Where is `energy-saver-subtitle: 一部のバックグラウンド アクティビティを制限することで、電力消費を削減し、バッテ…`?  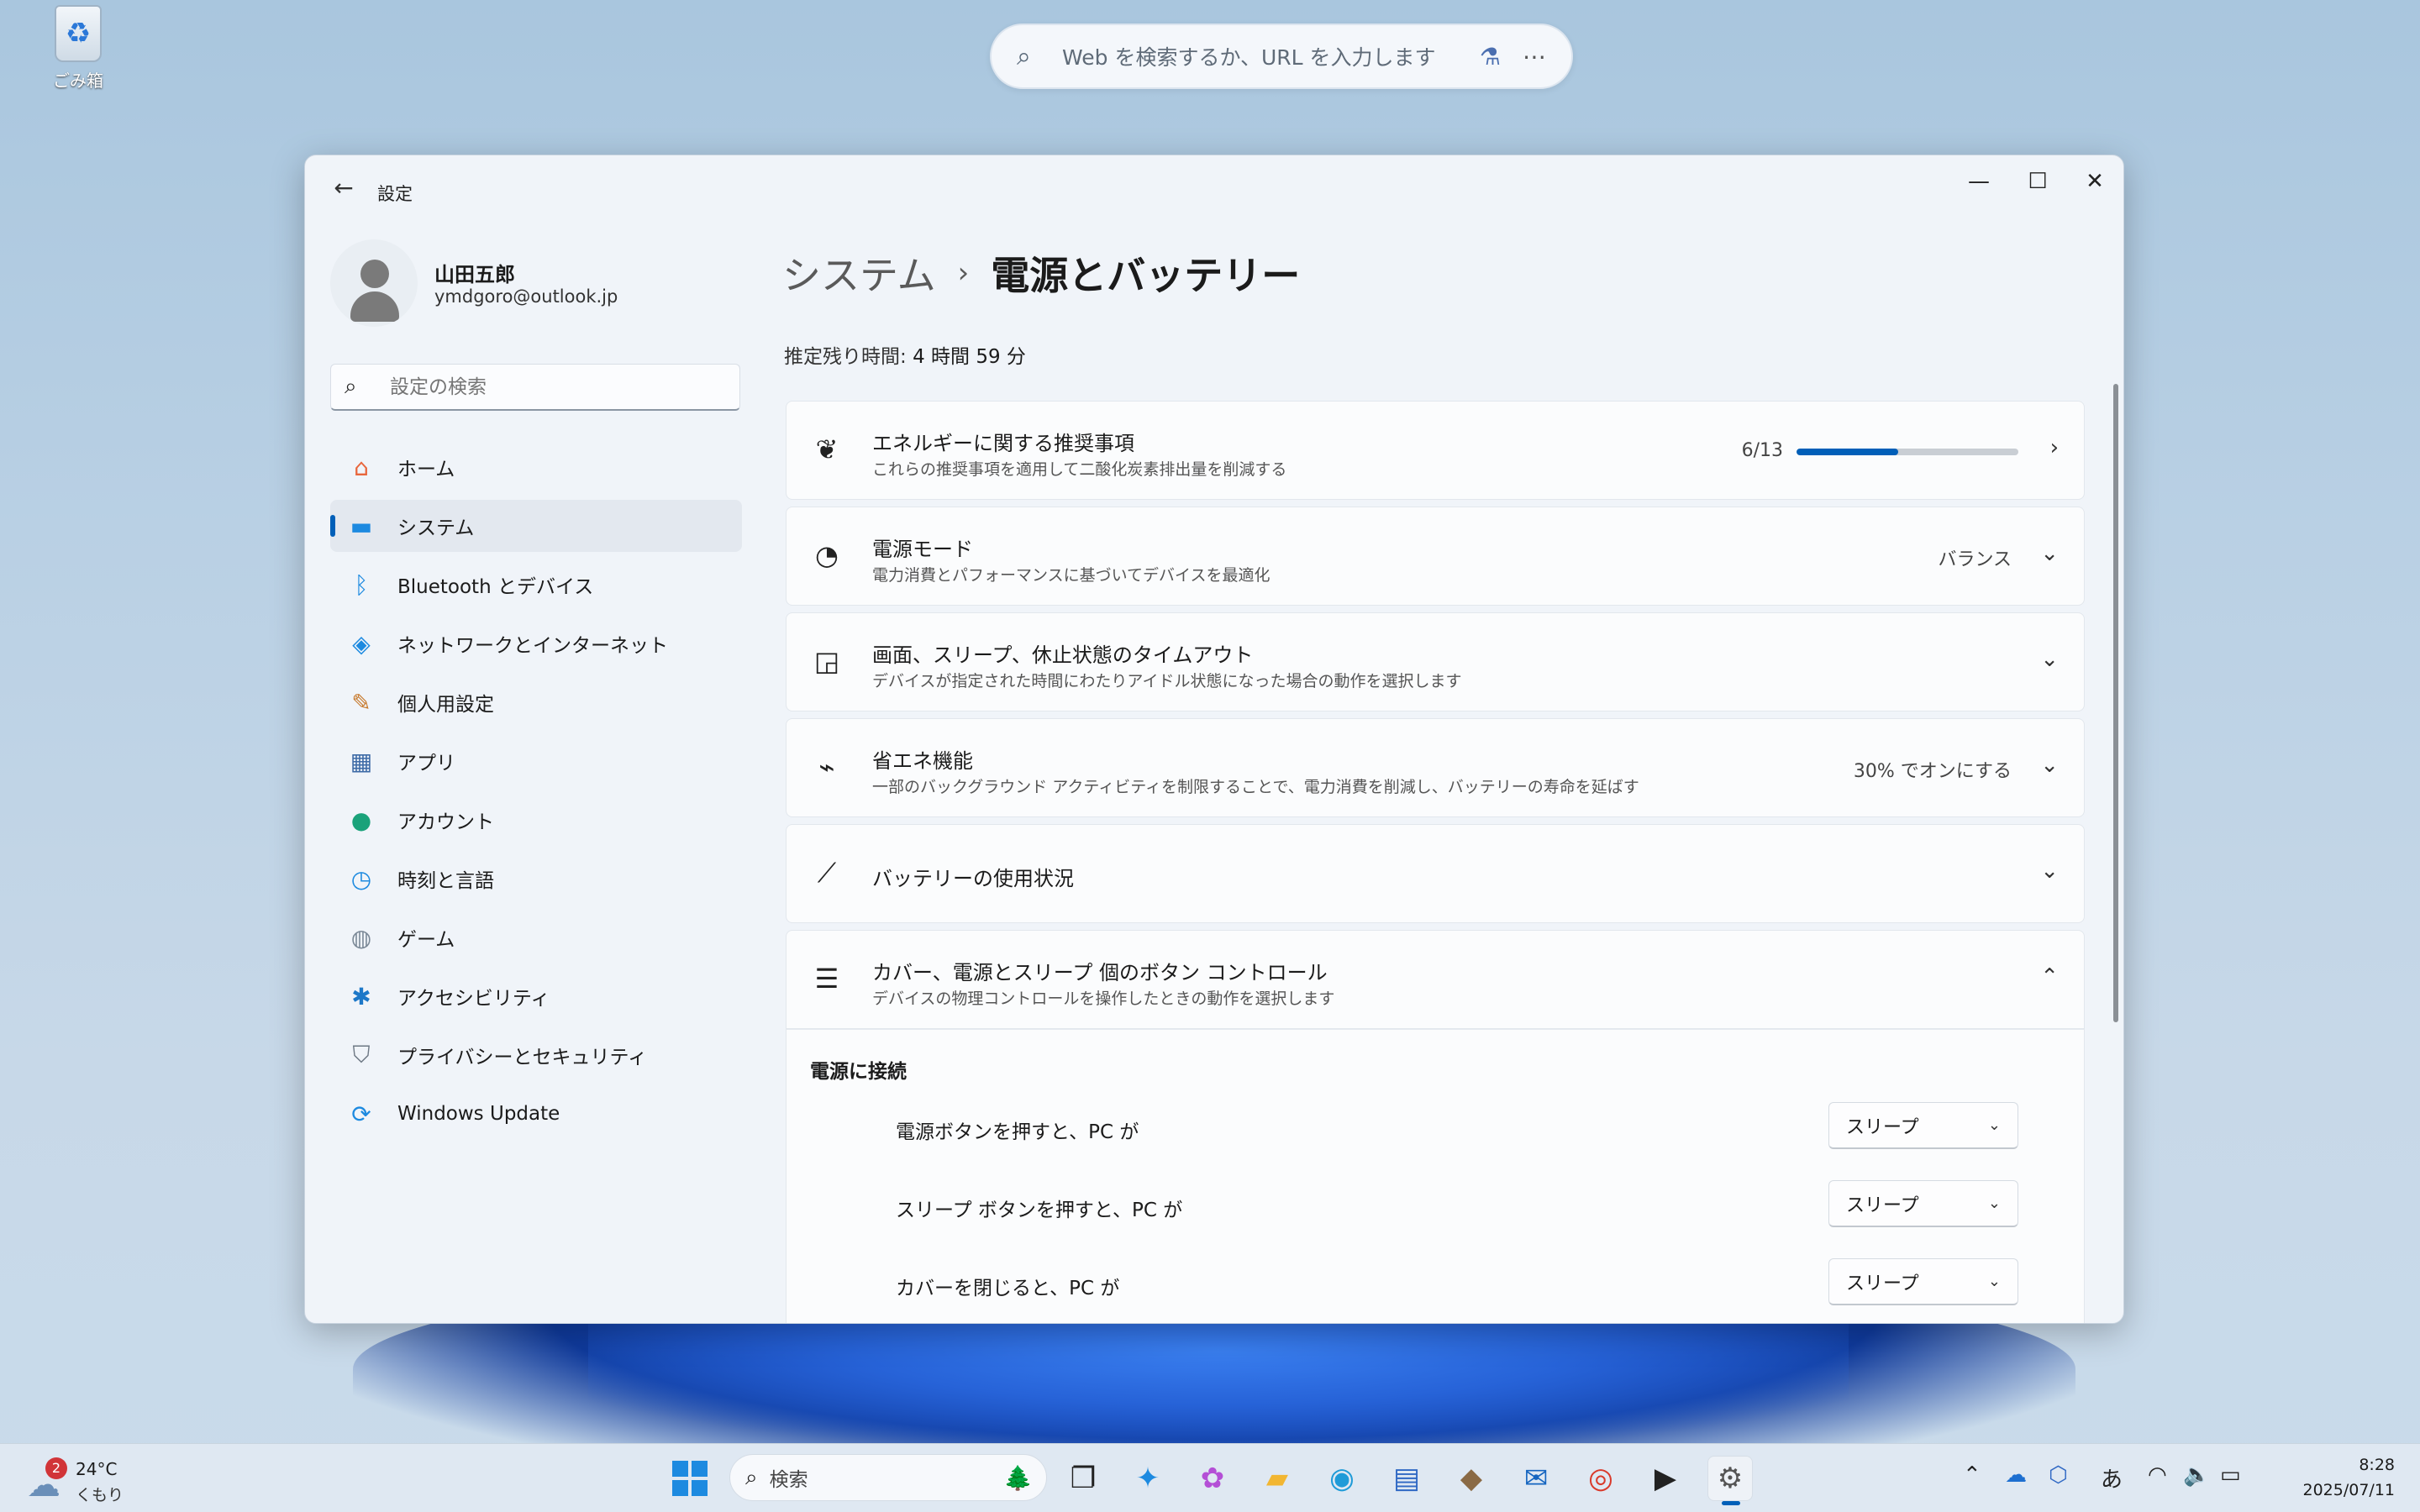
energy-saver-subtitle: 一部のバックグラウンド アクティビティを制限することで、電力消費を削減し、バッテ… is located at coordinates (1255, 787).